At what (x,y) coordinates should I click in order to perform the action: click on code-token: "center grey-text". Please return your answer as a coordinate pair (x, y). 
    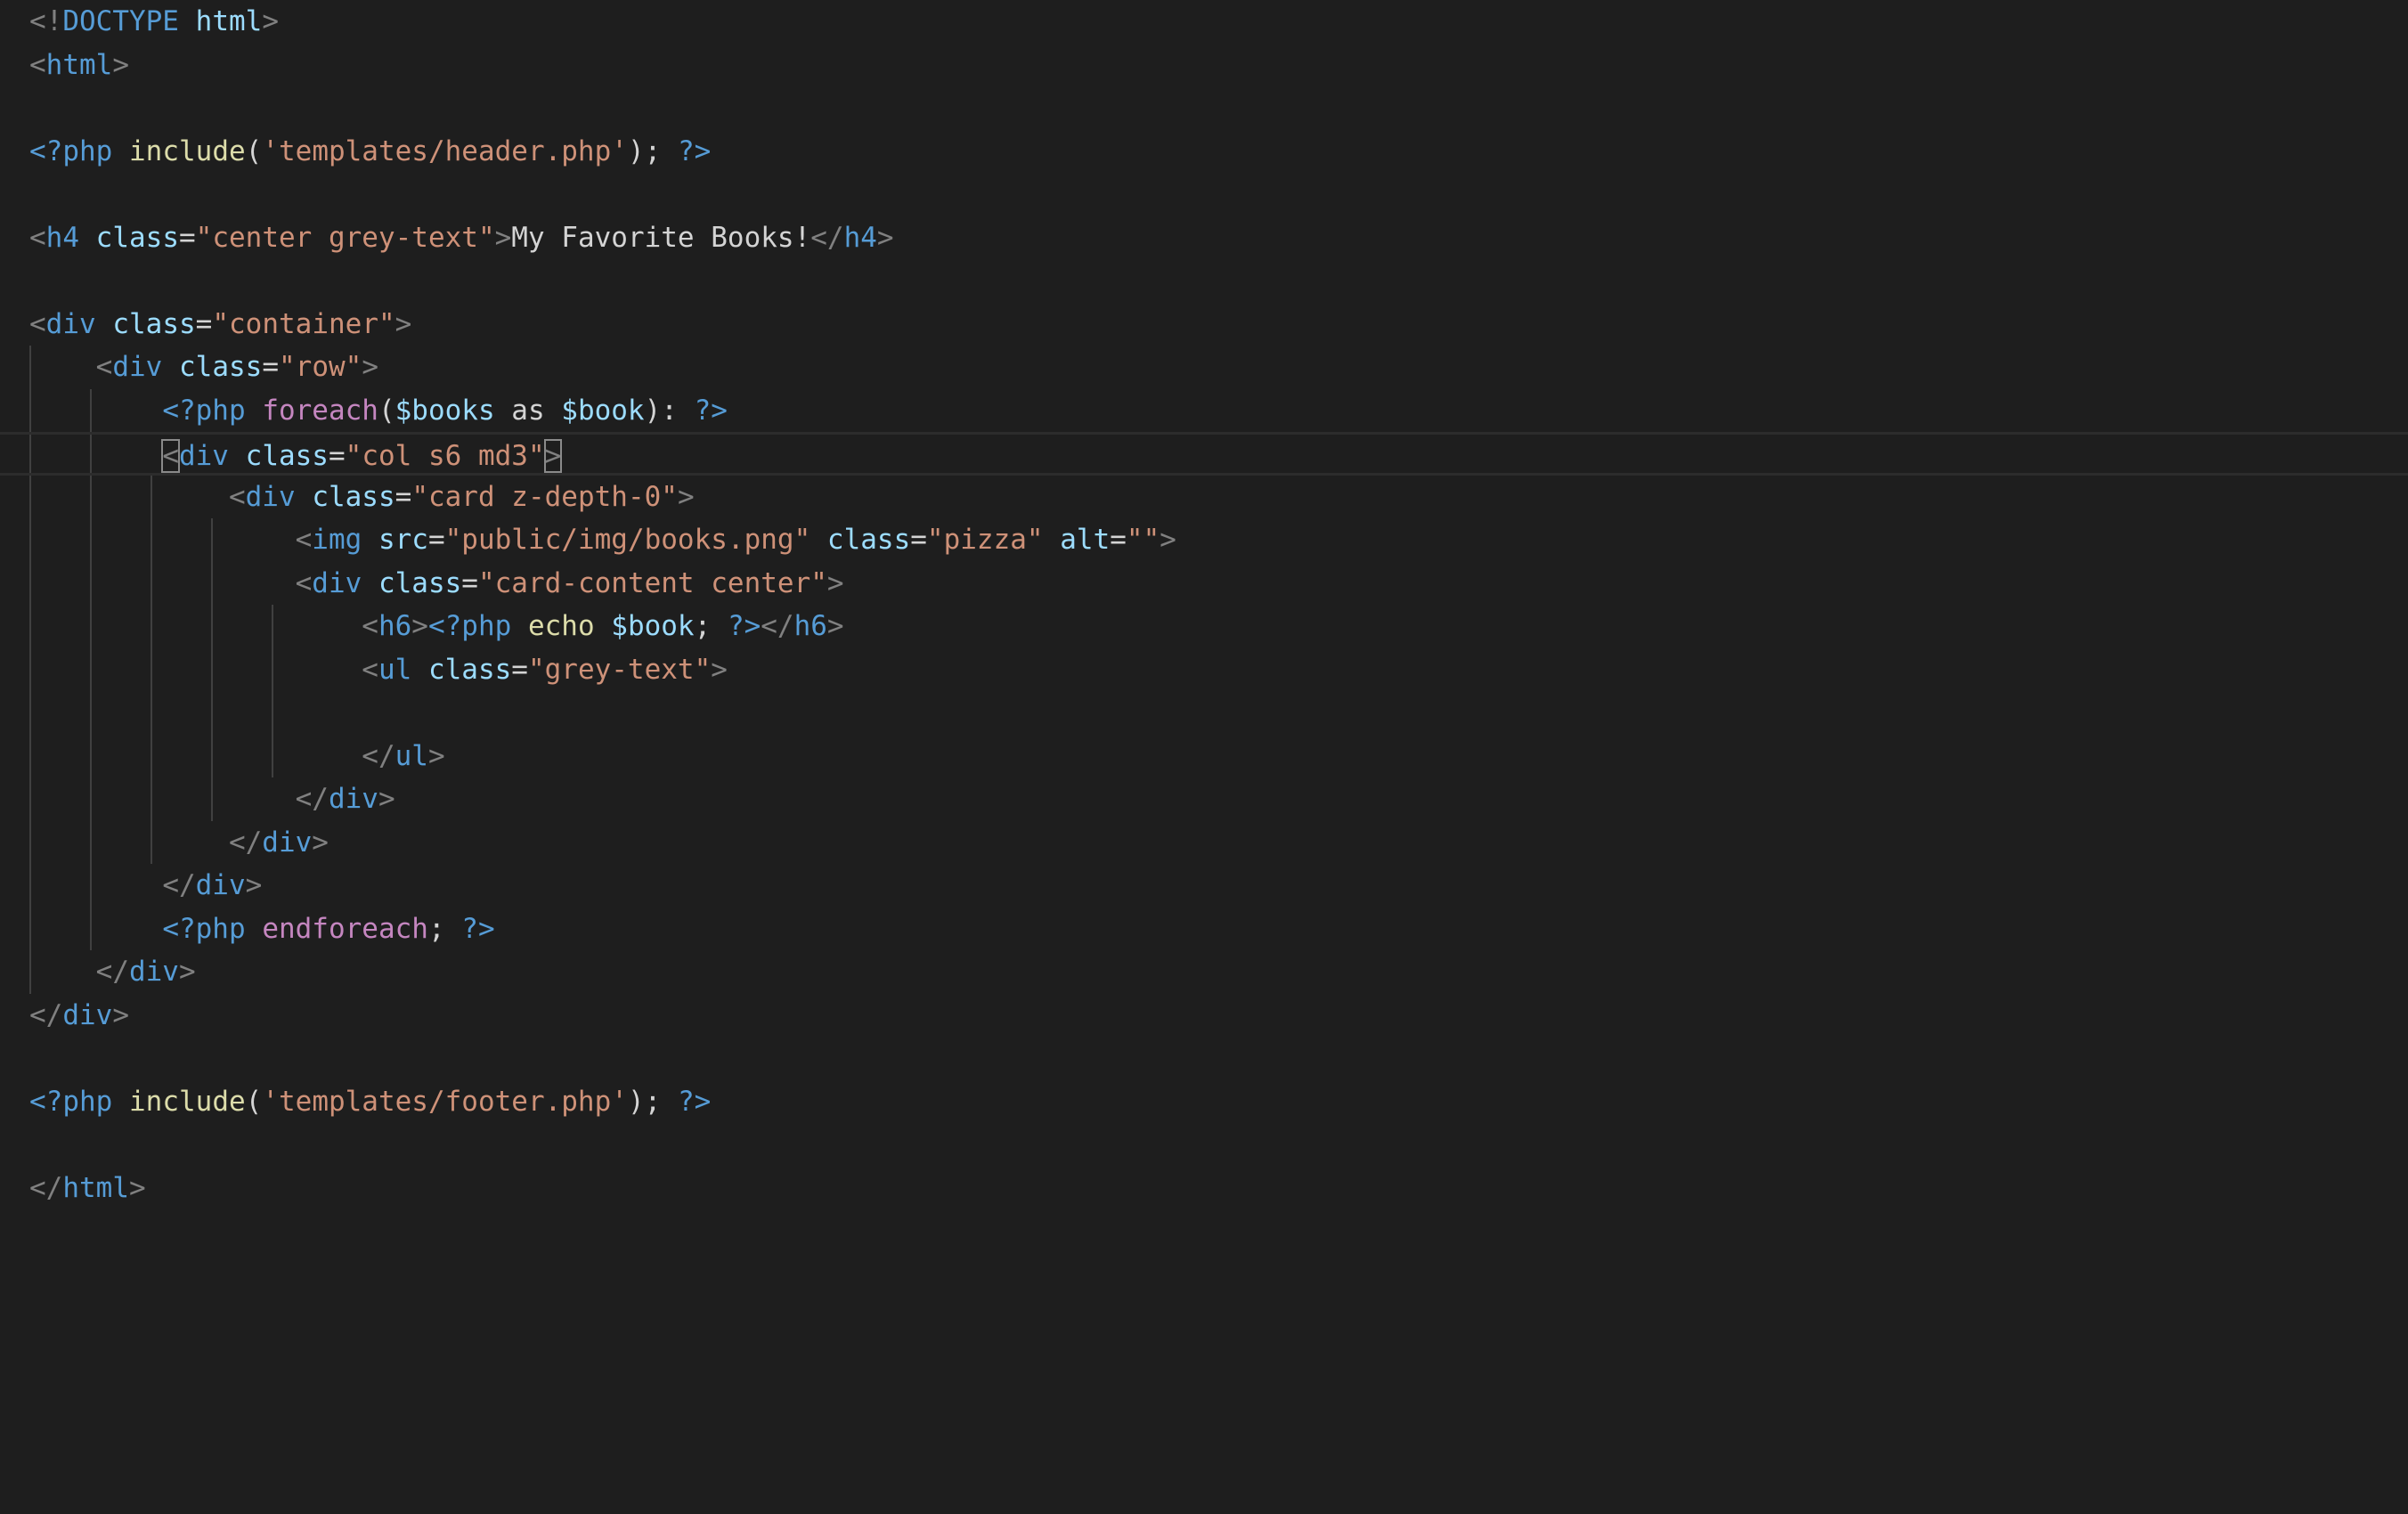
    Looking at the image, I should click on (345, 237).